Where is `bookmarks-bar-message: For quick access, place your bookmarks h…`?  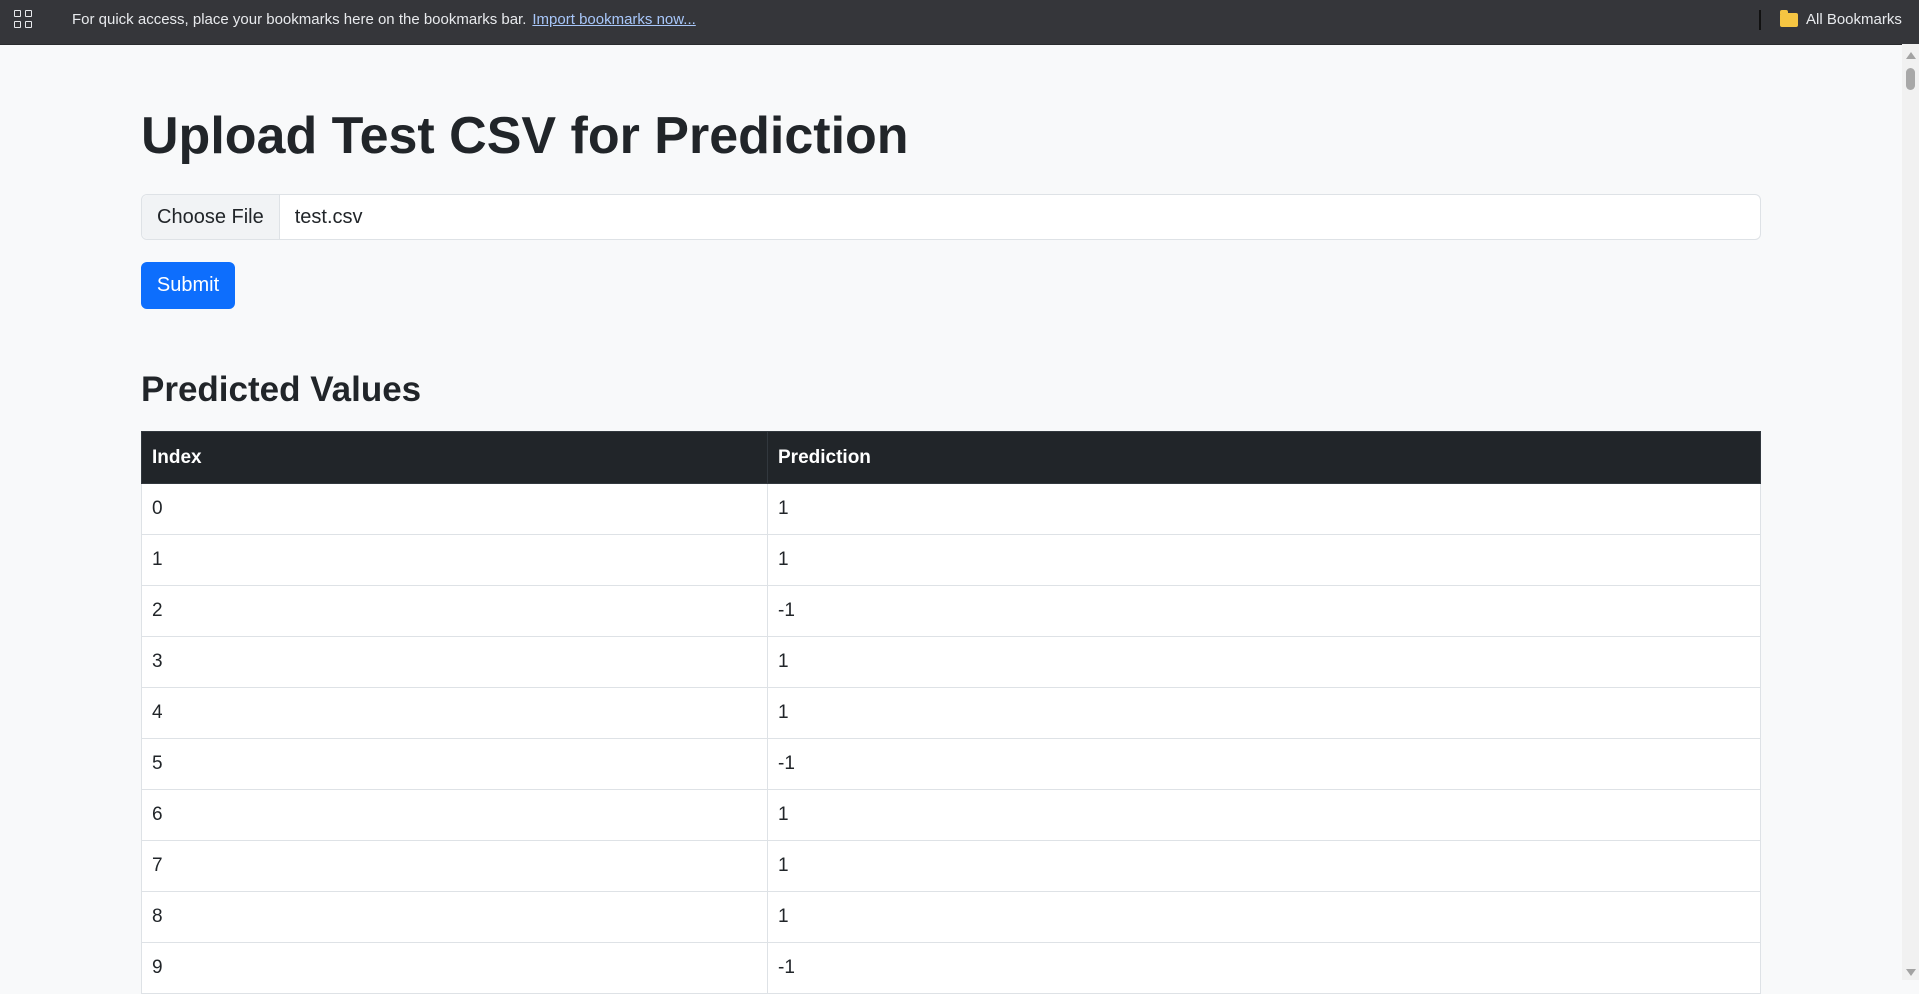 bookmarks-bar-message: For quick access, place your bookmarks h… is located at coordinates (384, 19).